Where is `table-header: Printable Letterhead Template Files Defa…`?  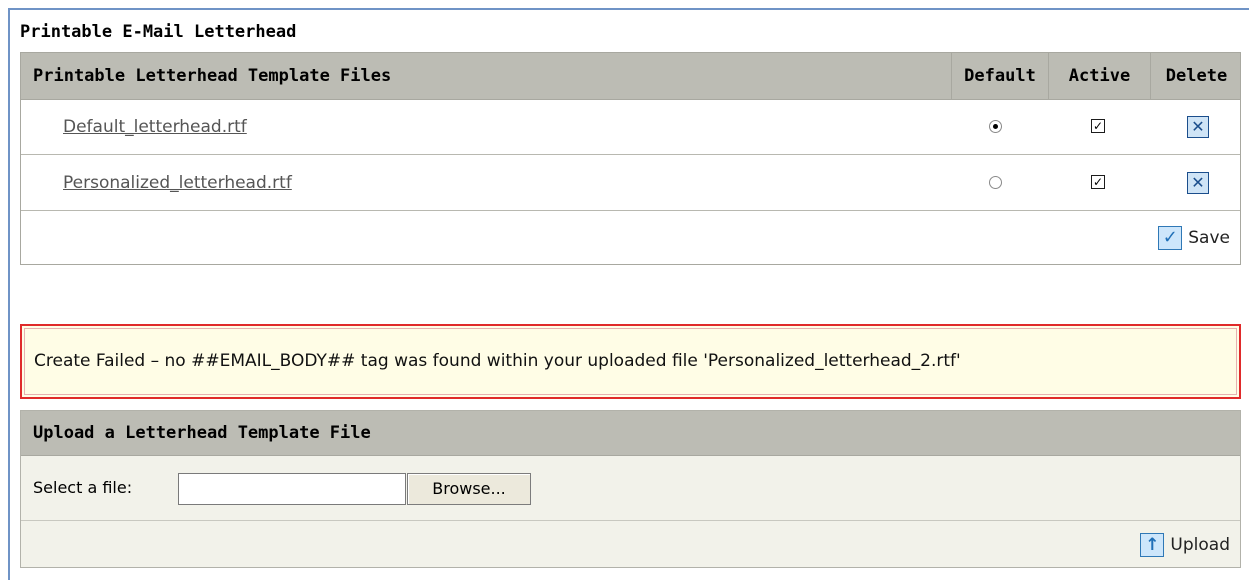
table-header: Printable Letterhead Template Files Defa… is located at coordinates (630, 76).